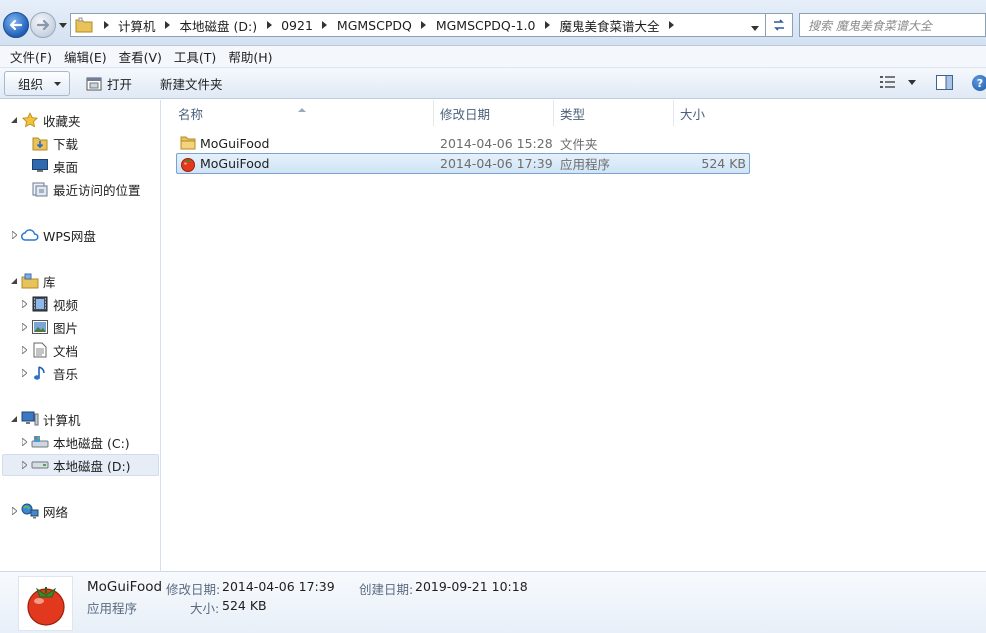 This screenshot has height=633, width=986. I want to click on open-button: 打开, so click(109, 83).